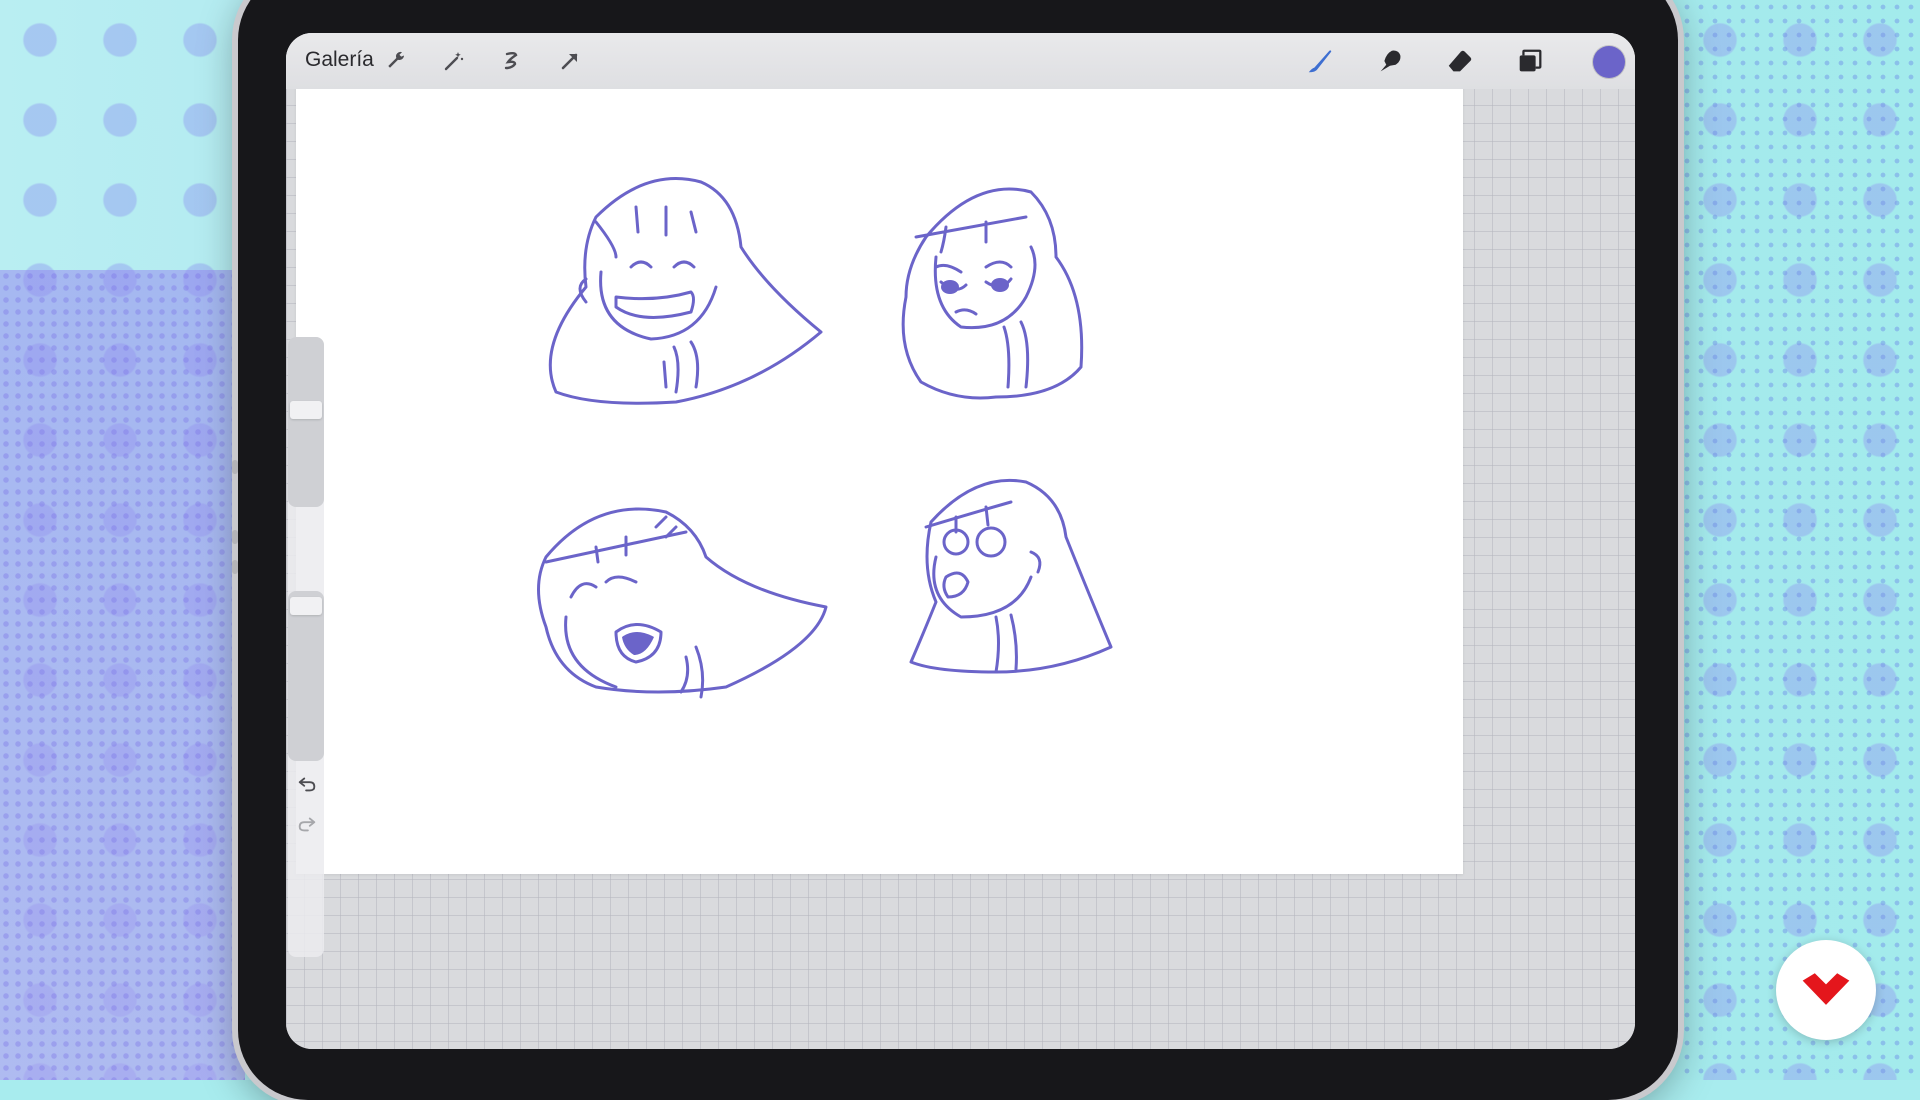 The height and width of the screenshot is (1100, 1920). Describe the element at coordinates (682, 603) in the screenshot. I see `sketch-angry` at that location.